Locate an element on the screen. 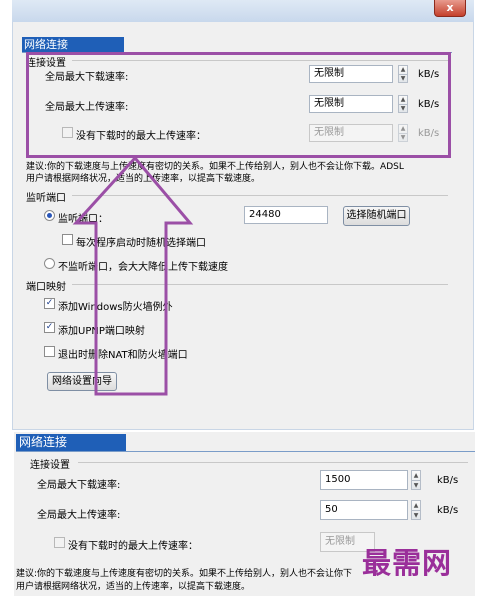  max-upload-spinner: ▲ ▼ is located at coordinates (416, 510).